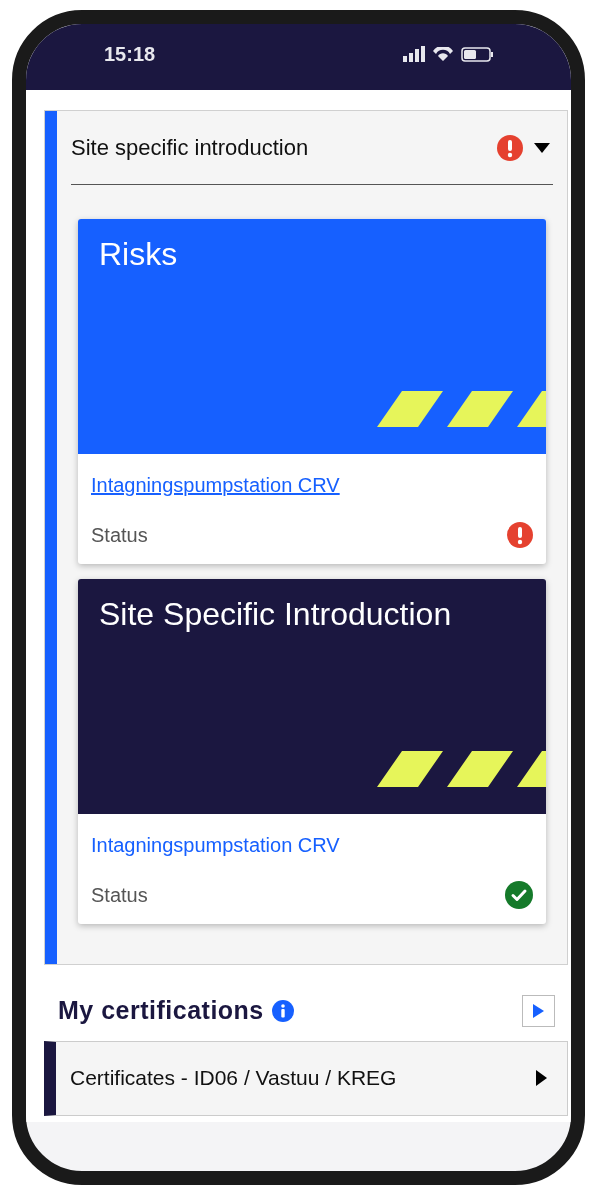 This screenshot has width=591, height=1188. I want to click on wifi-icon, so click(443, 54).